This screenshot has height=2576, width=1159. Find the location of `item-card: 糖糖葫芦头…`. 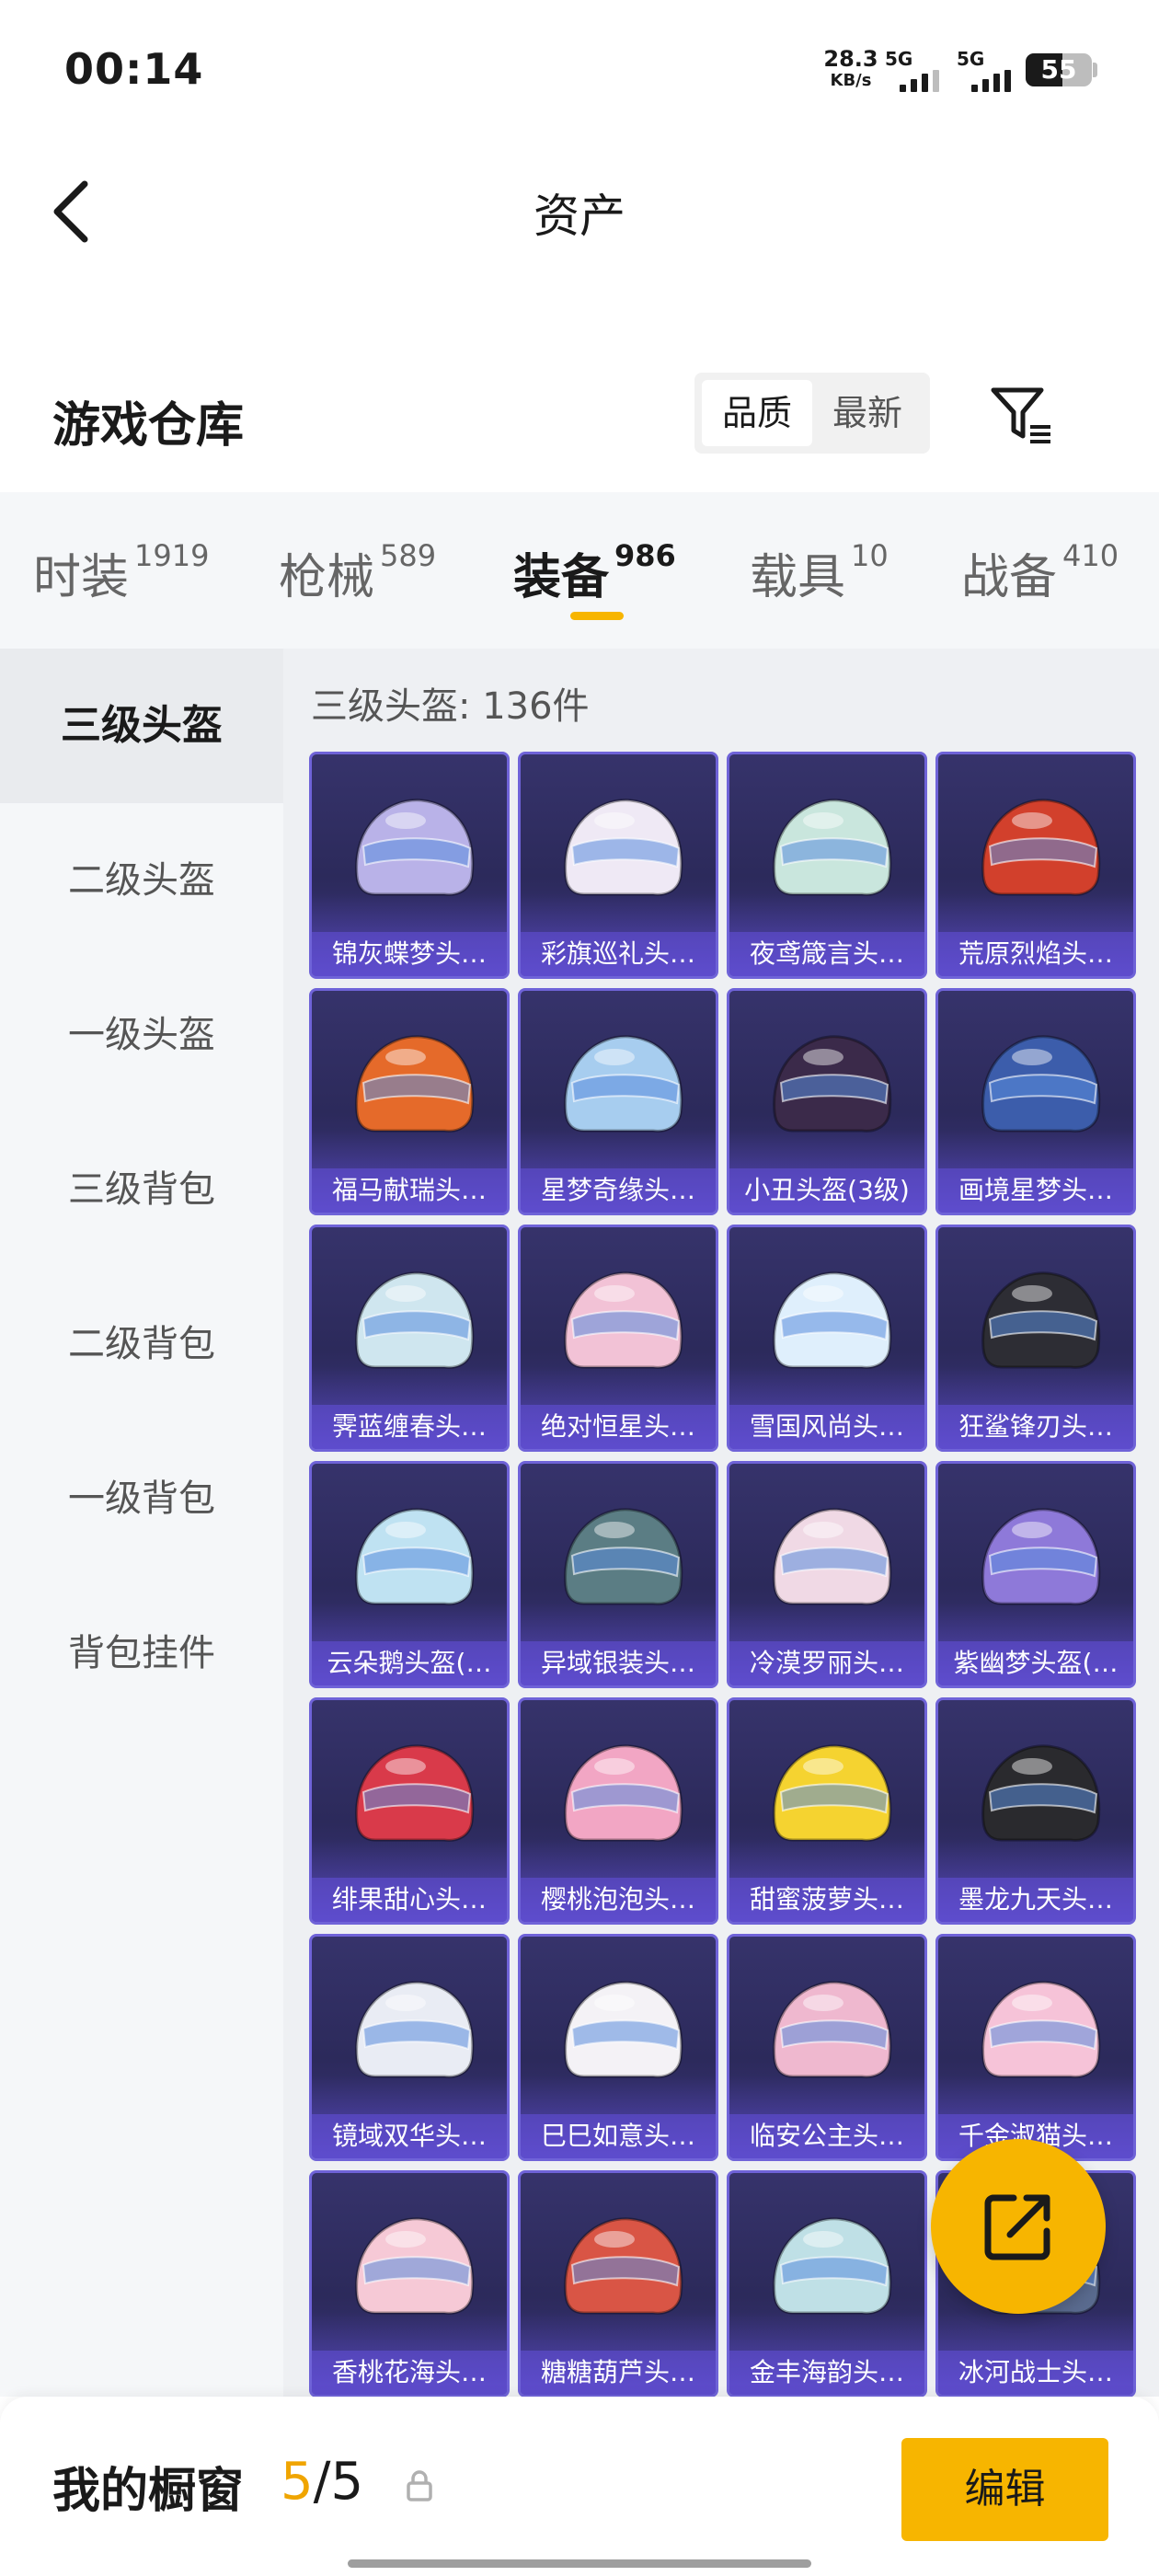

item-card: 糖糖葫芦头… is located at coordinates (618, 2284).